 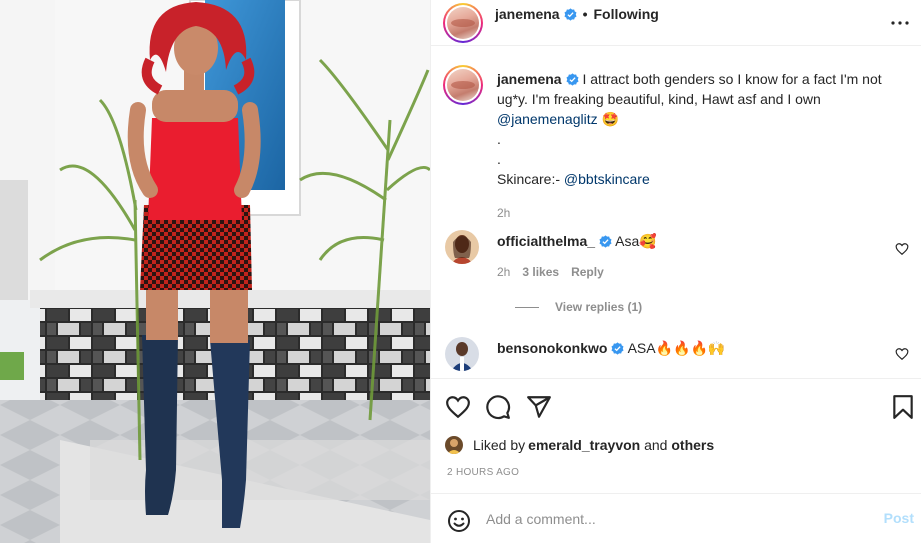 What do you see at coordinates (676, 23) in the screenshot?
I see `post-header: janemena • Following` at bounding box center [676, 23].